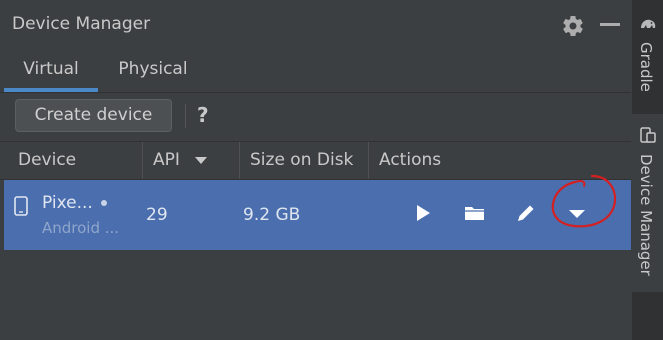 This screenshot has height=340, width=663. I want to click on column-header-api: API, so click(190, 160).